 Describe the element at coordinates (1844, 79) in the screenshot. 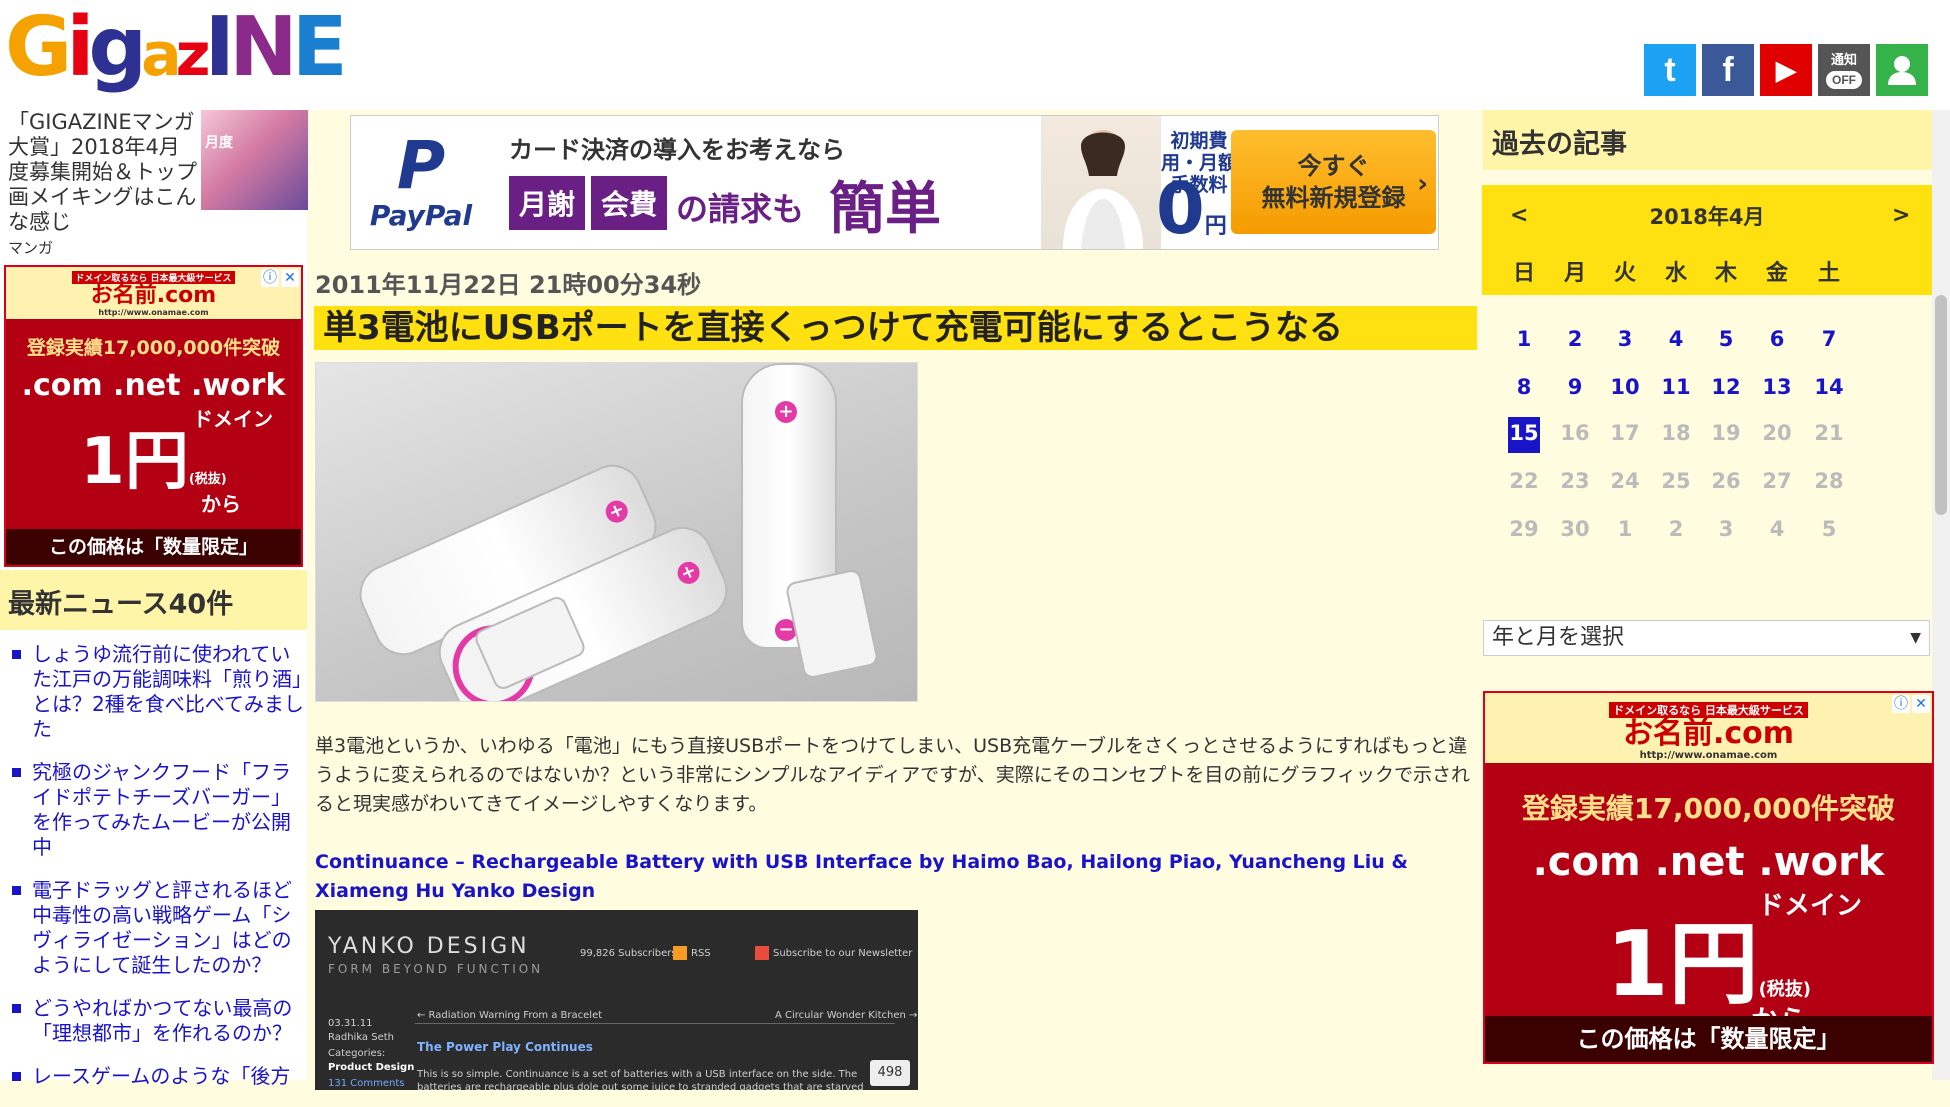

I see `notification-state: OFF` at that location.